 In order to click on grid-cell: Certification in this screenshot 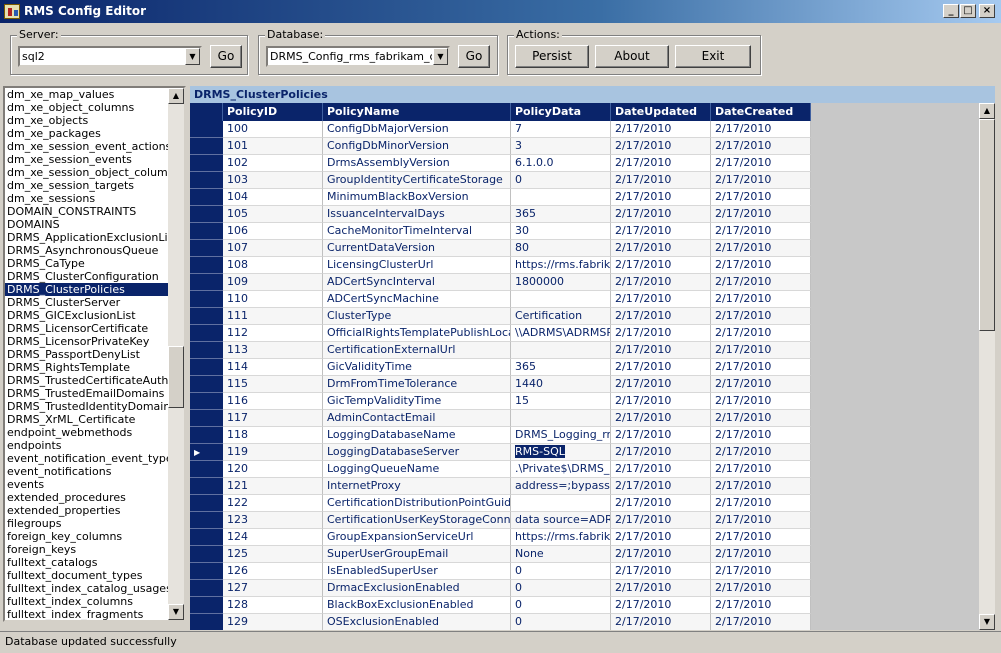, I will do `click(561, 316)`.